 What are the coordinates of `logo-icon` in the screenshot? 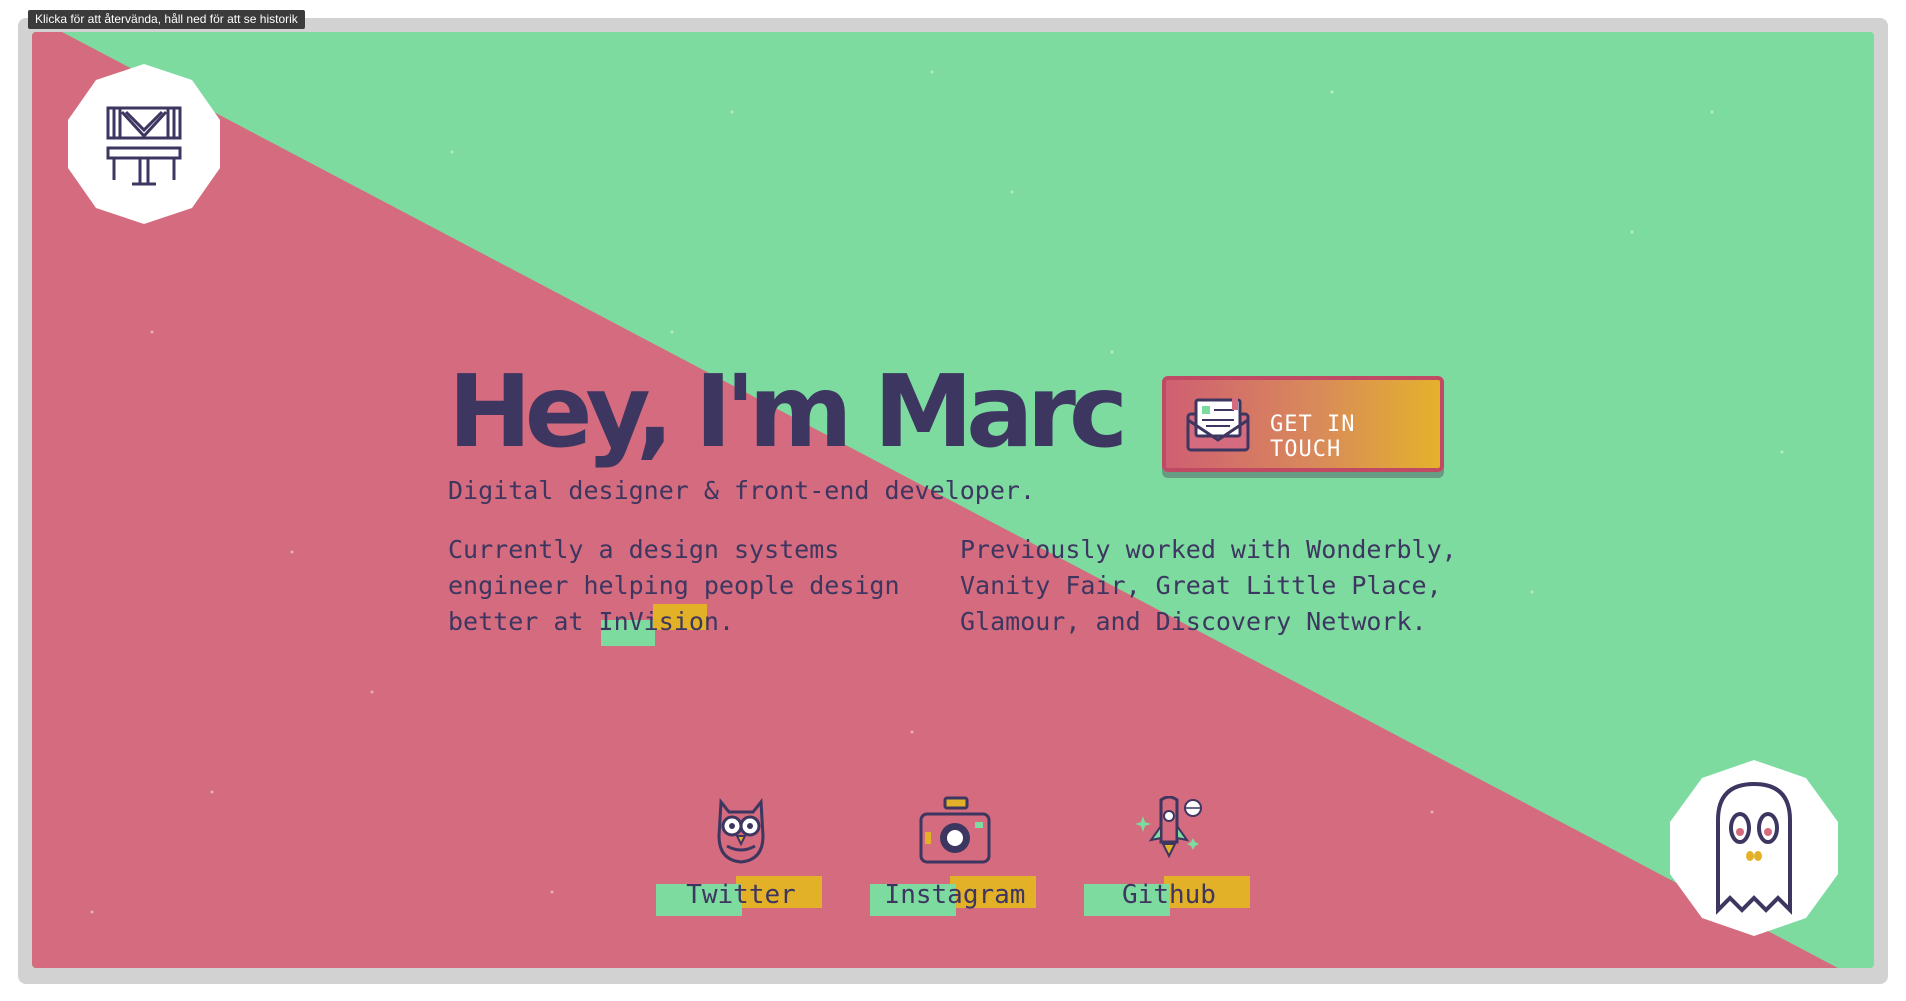 It's located at (144, 144).